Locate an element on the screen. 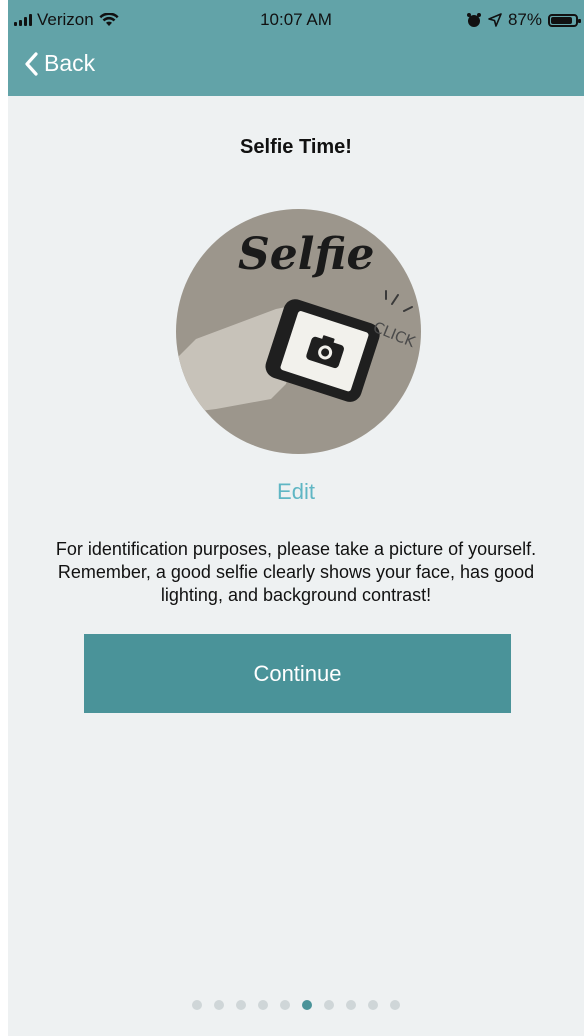 The width and height of the screenshot is (584, 1036). battery-level-fill is located at coordinates (561, 20).